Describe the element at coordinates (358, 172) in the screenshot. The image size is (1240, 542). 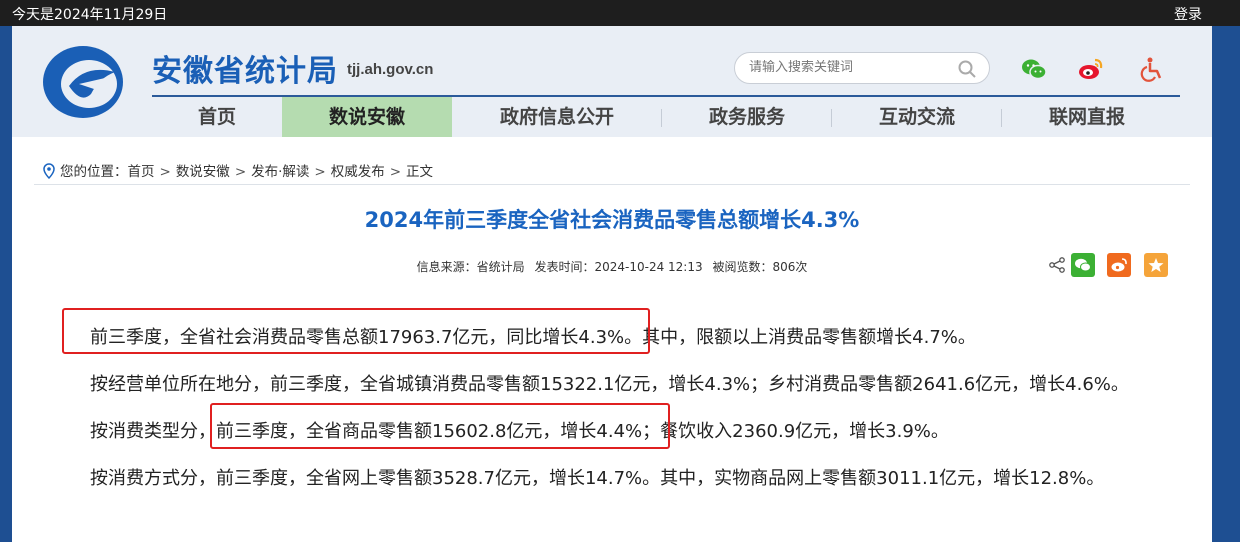
I see `breadcrumb-authoritative: 权威发布` at that location.